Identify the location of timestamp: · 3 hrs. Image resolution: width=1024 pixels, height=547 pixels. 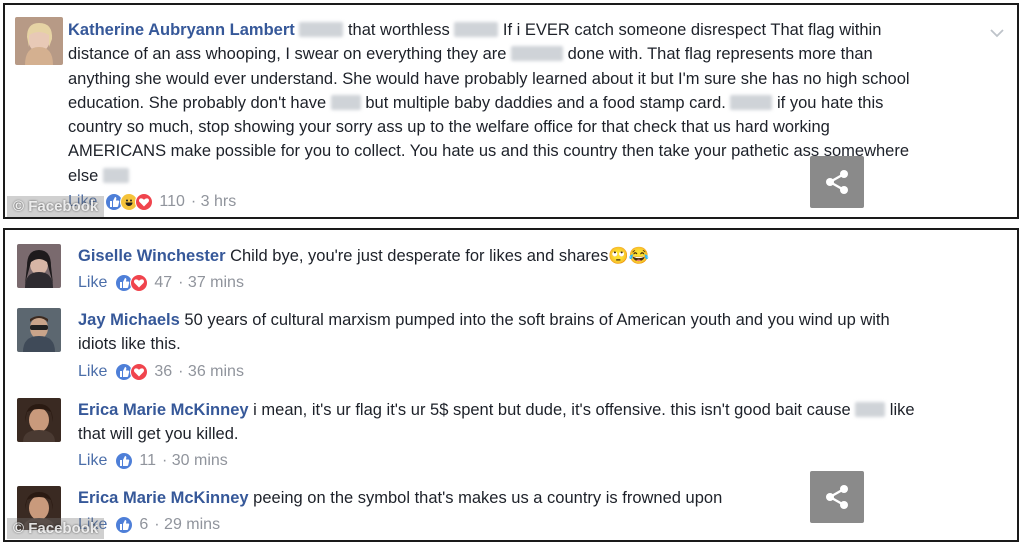
(213, 202).